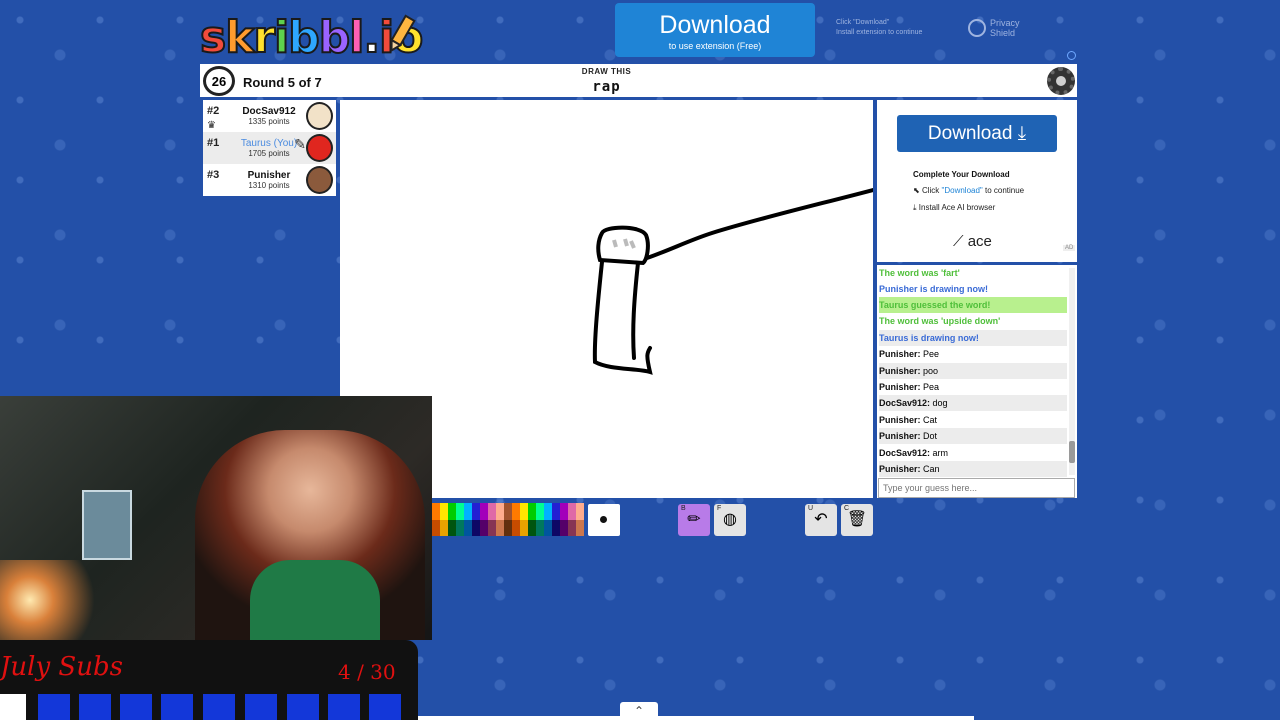 This screenshot has width=1280, height=720. What do you see at coordinates (962, 190) in the screenshot?
I see `ad-step1-highlight: "Download"` at bounding box center [962, 190].